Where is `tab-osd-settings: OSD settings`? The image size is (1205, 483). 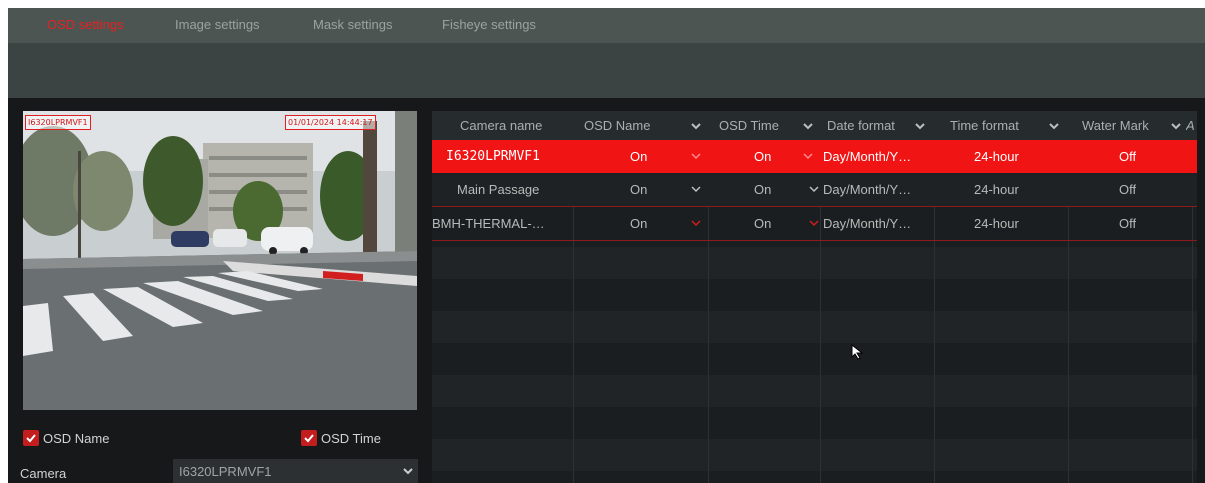
tab-osd-settings: OSD settings is located at coordinates (85, 24).